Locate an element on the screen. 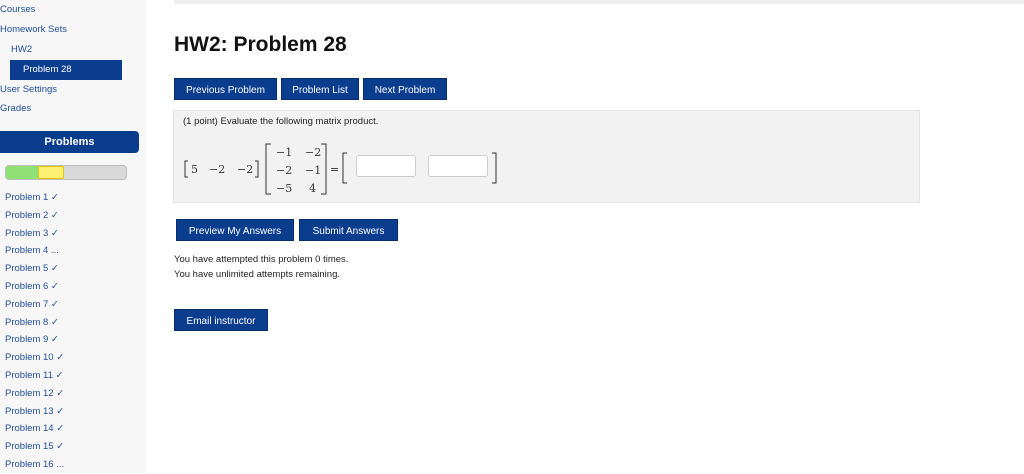 This screenshot has height=474, width=1024. problems-header: Problems is located at coordinates (69, 142).